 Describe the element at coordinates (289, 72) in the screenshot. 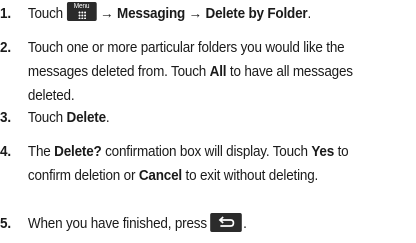

I see `step-text-post: to have all messages` at that location.